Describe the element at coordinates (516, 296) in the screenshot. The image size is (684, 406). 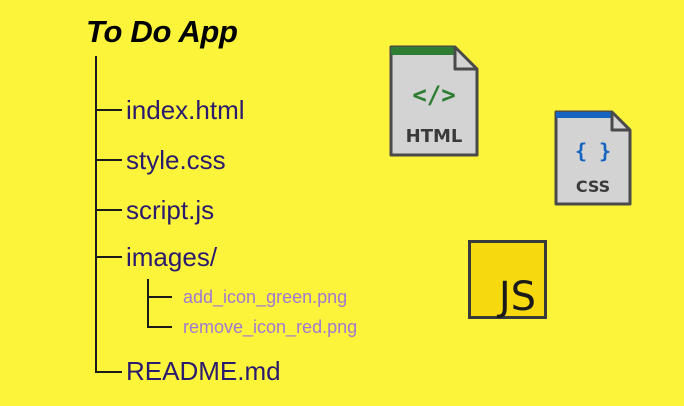
I see `js-logo-label: JS` at that location.